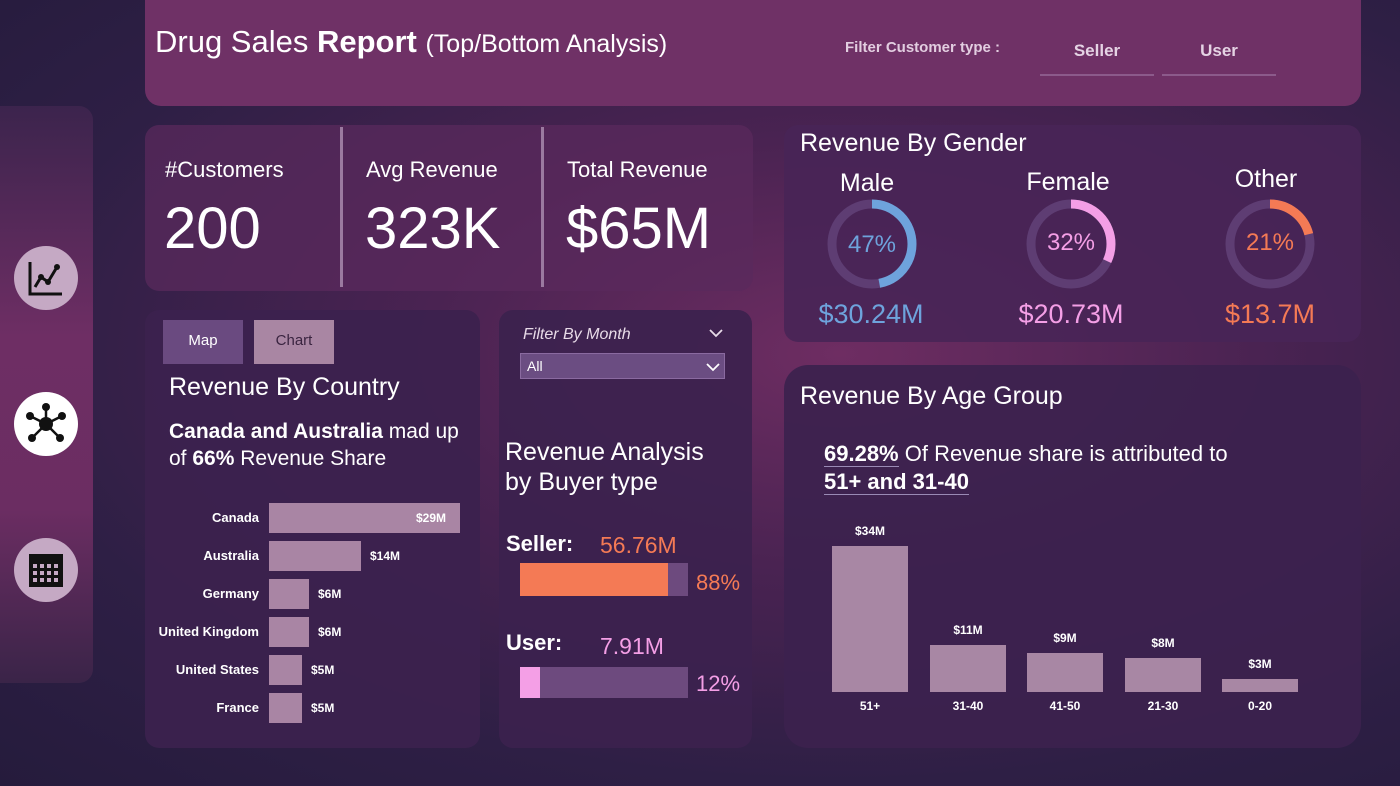 The width and height of the screenshot is (1400, 786). Describe the element at coordinates (1065, 706) in the screenshot. I see `age-bar-category: 41-50` at that location.